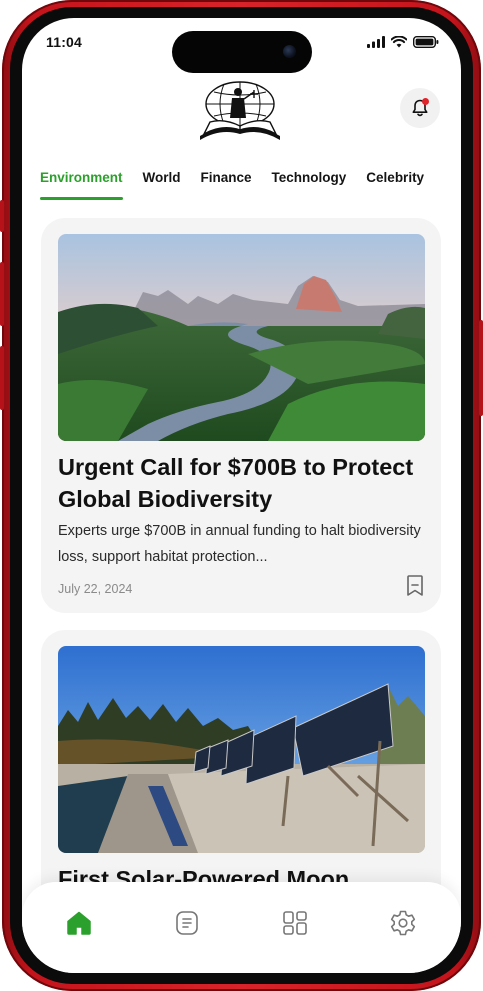  I want to click on categories-icon, so click(295, 923).